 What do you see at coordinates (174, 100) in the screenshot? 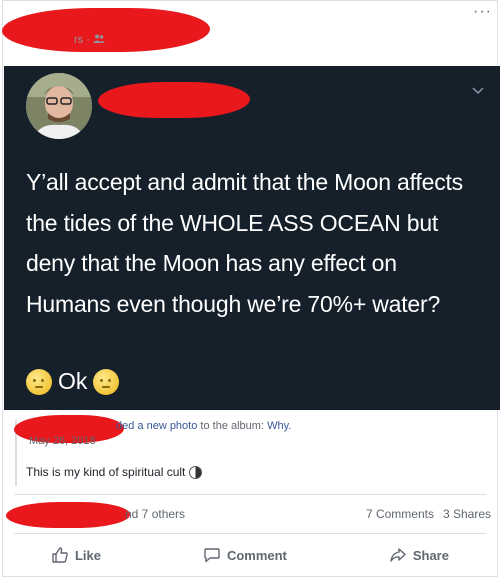
I see `redacted-tweet-author` at bounding box center [174, 100].